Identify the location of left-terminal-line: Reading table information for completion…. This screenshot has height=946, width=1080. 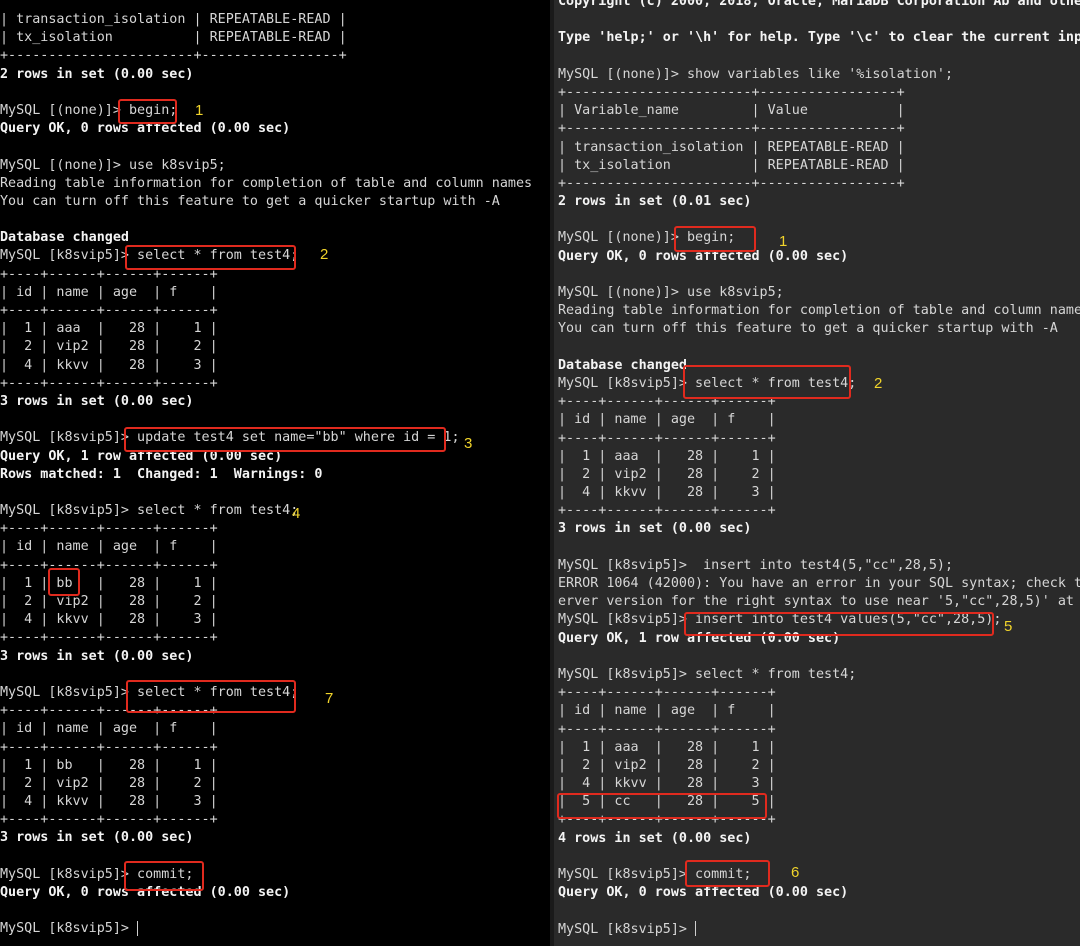
(266, 183).